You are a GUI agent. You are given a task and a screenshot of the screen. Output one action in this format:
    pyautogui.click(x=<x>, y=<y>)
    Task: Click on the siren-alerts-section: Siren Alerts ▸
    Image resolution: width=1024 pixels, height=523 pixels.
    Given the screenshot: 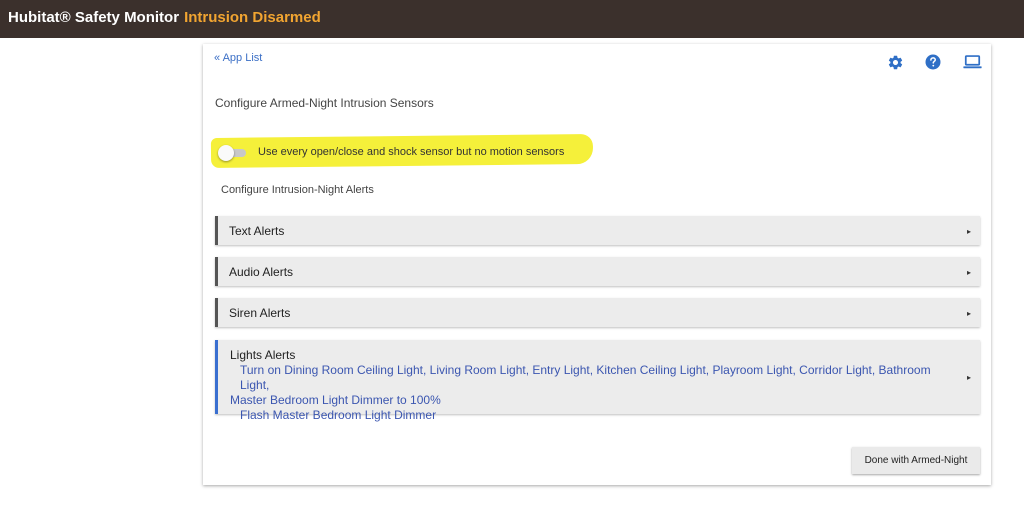 What is the action you would take?
    pyautogui.click(x=597, y=312)
    